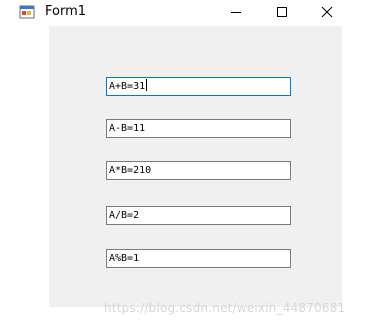 The width and height of the screenshot is (383, 327). What do you see at coordinates (124, 258) in the screenshot?
I see `modulo-value: A%B=1` at bounding box center [124, 258].